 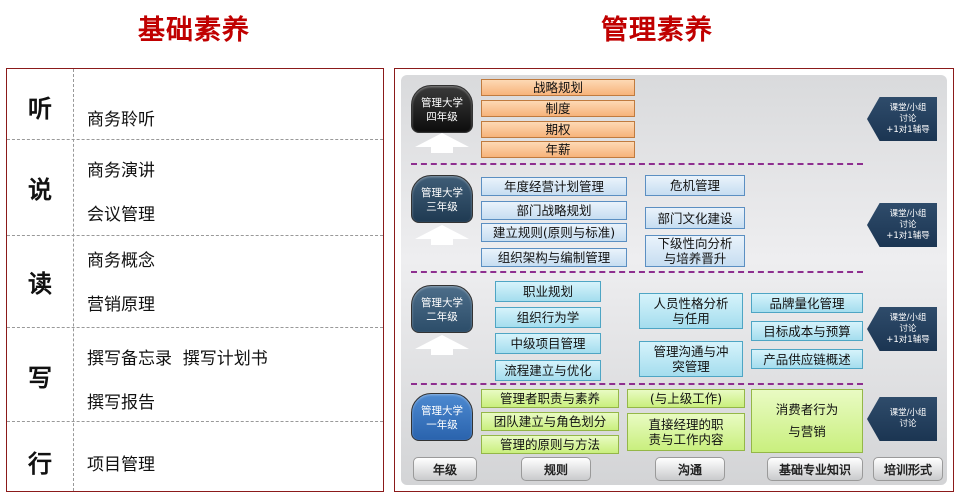 I want to click on knowledge-box: 品牌量化管理, so click(x=807, y=303).